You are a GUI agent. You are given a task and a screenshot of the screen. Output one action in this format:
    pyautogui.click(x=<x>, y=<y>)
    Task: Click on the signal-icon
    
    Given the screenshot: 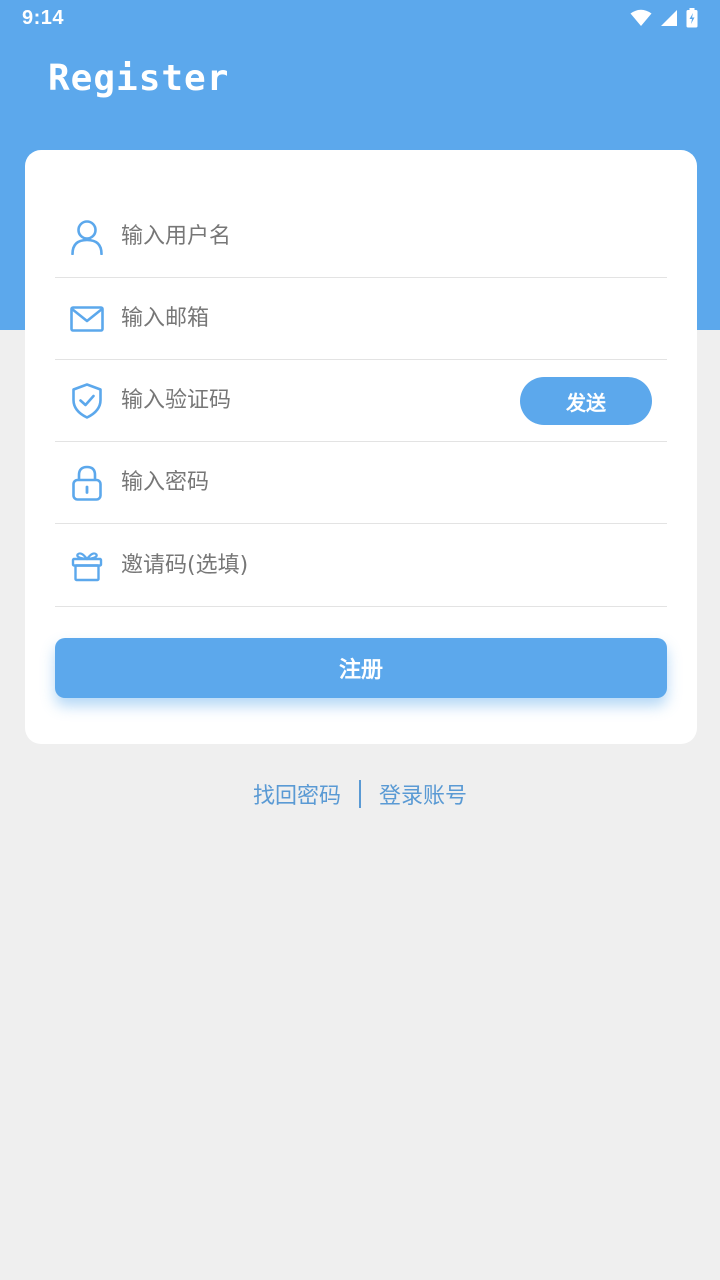 What is the action you would take?
    pyautogui.click(x=669, y=18)
    